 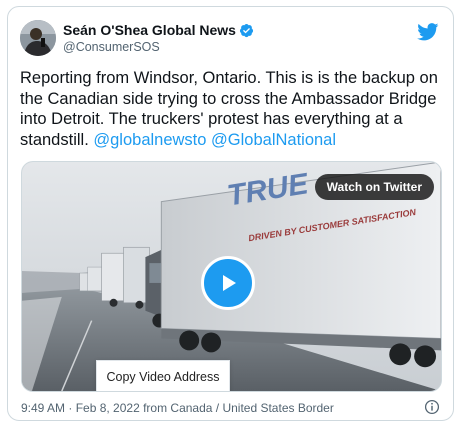 What do you see at coordinates (273, 140) in the screenshot?
I see `mention-link: @GlobalNational` at bounding box center [273, 140].